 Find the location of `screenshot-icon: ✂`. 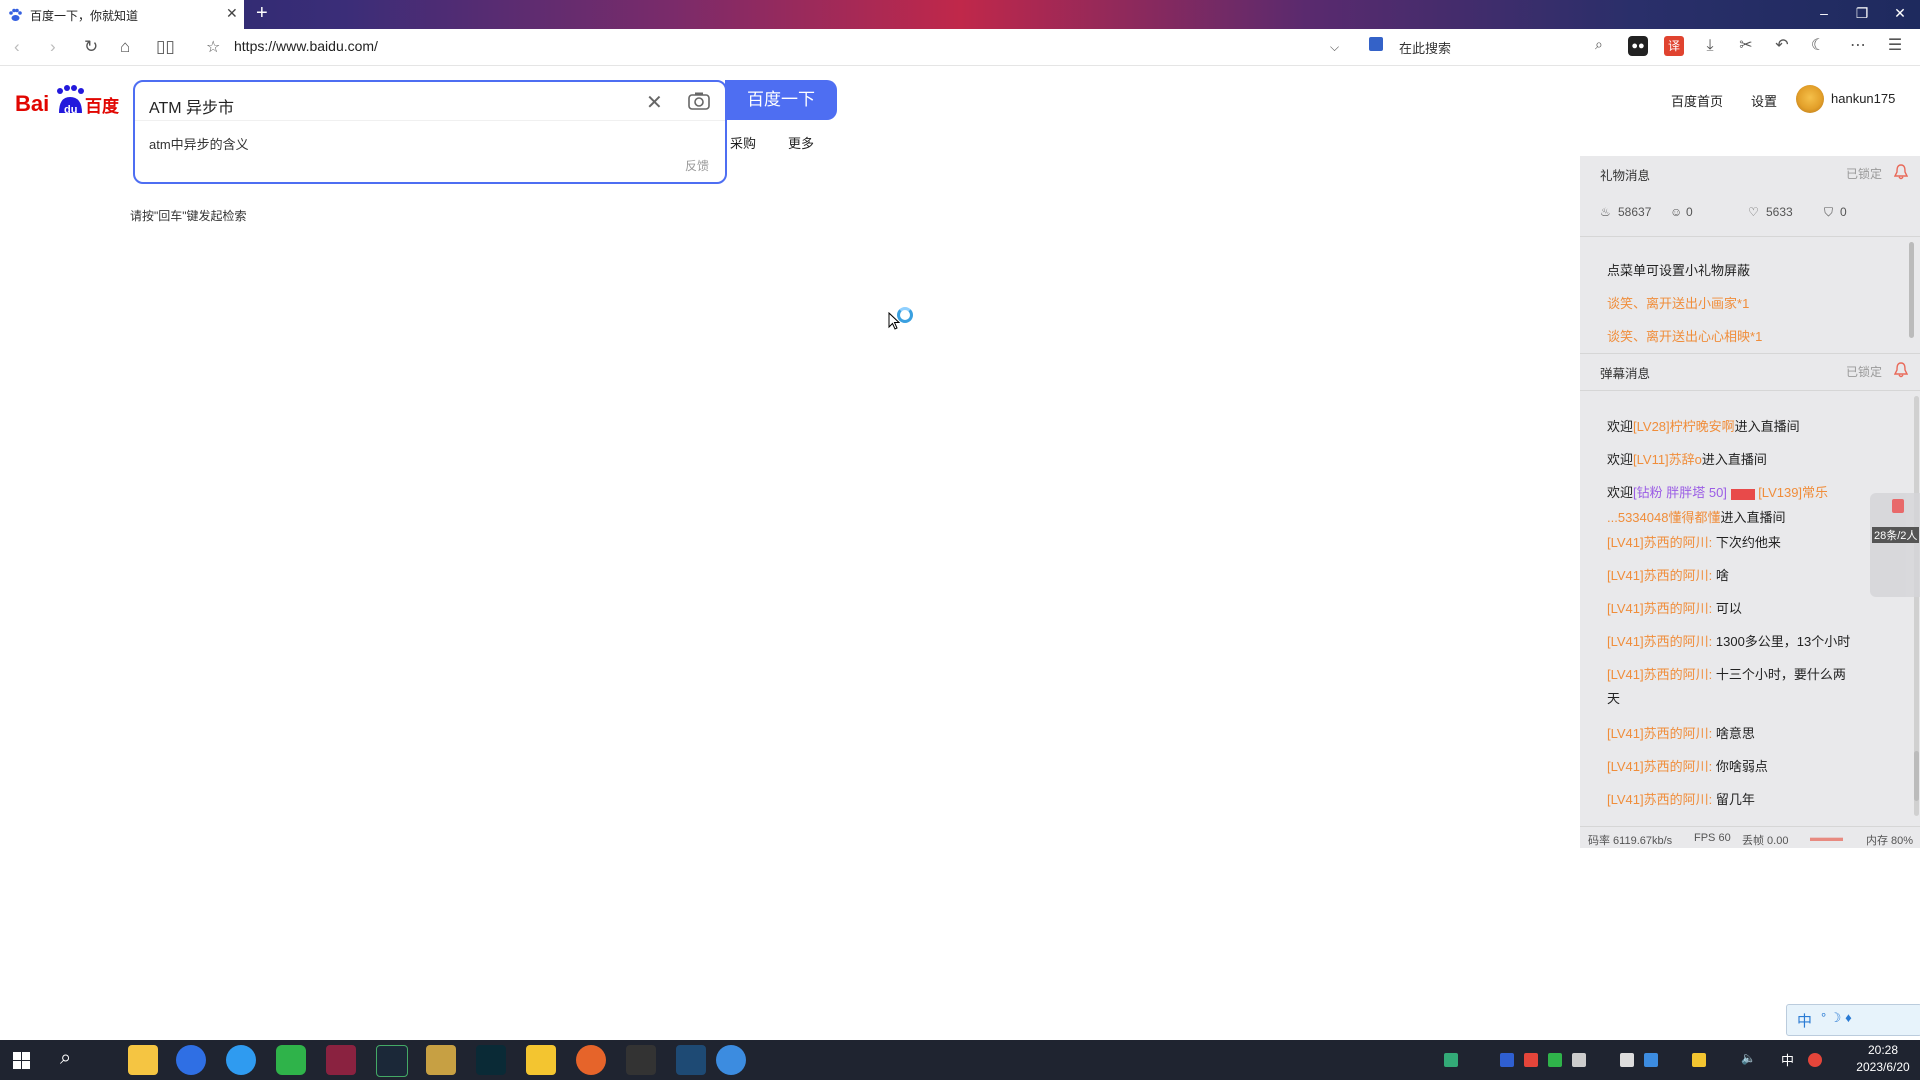

screenshot-icon: ✂ is located at coordinates (1746, 46).